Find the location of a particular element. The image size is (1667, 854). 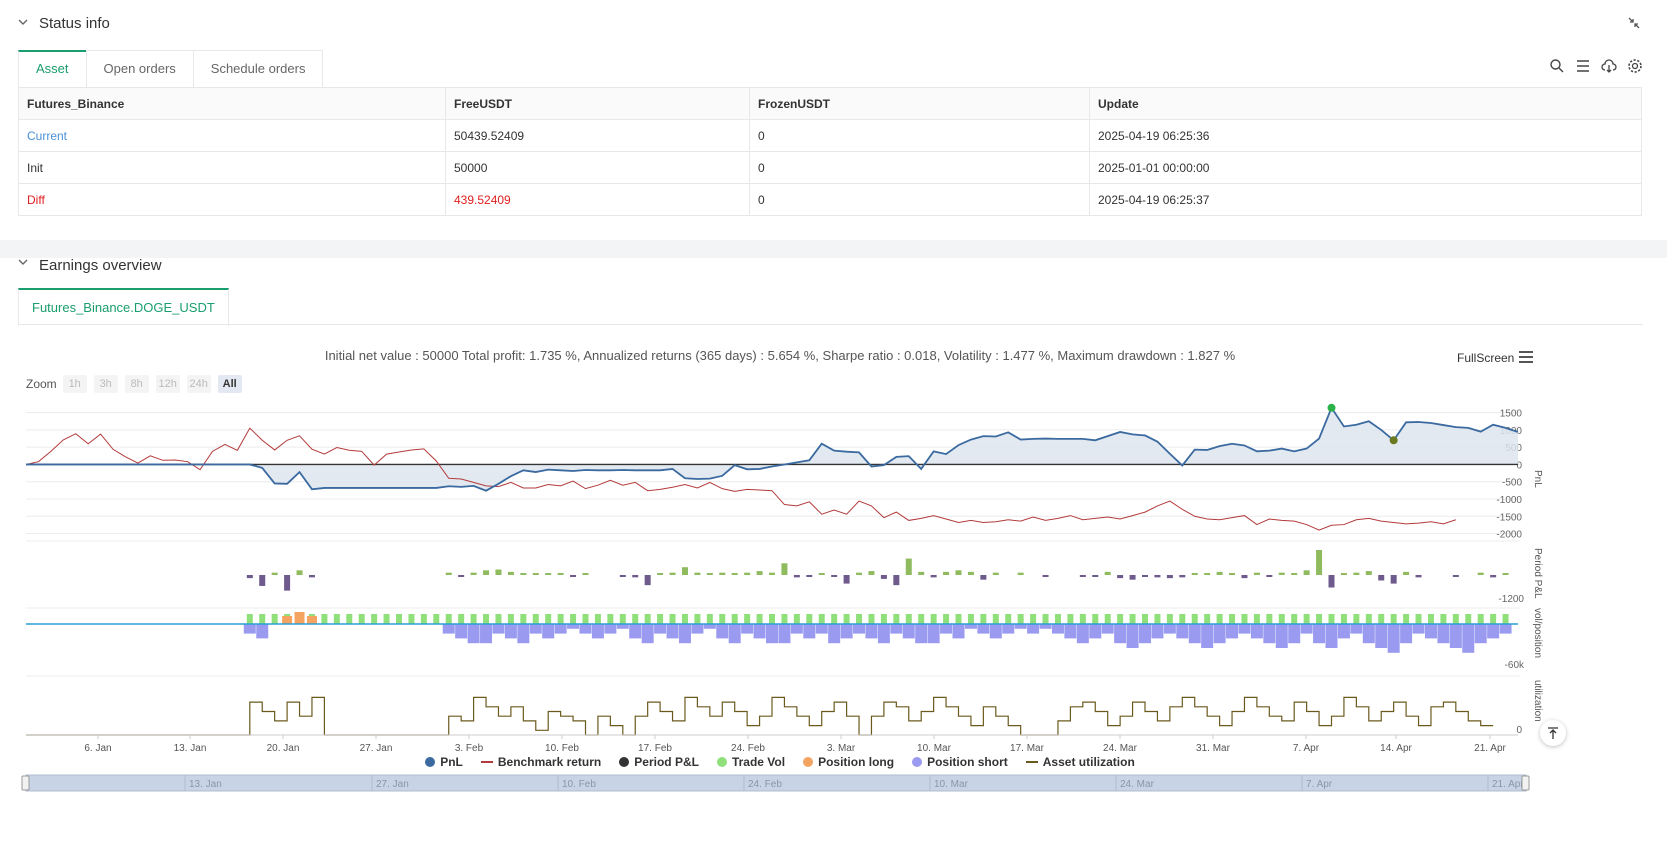

drawdown-marker is located at coordinates (1393, 440).